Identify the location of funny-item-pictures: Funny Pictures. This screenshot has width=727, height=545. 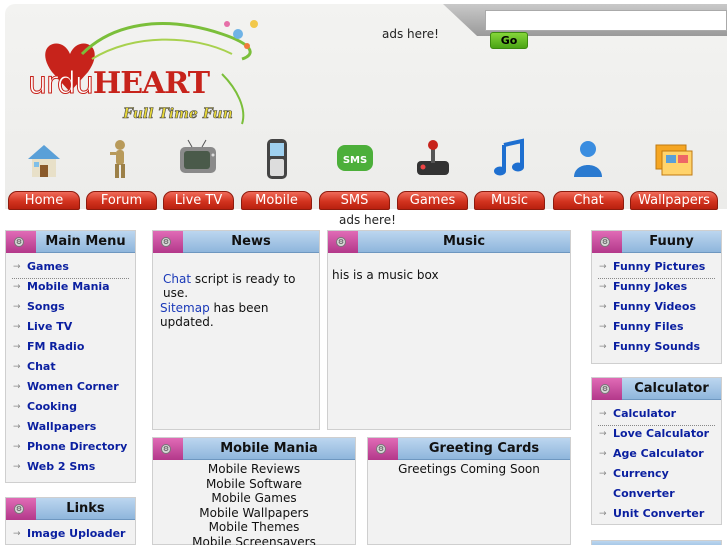
(656, 269).